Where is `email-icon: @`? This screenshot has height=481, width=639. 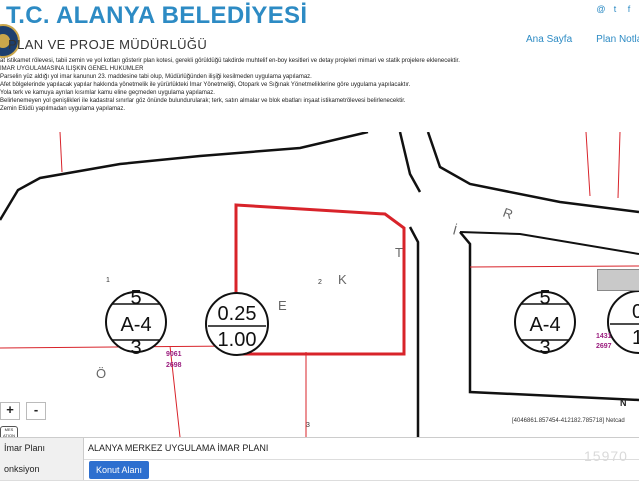 email-icon: @ is located at coordinates (601, 9).